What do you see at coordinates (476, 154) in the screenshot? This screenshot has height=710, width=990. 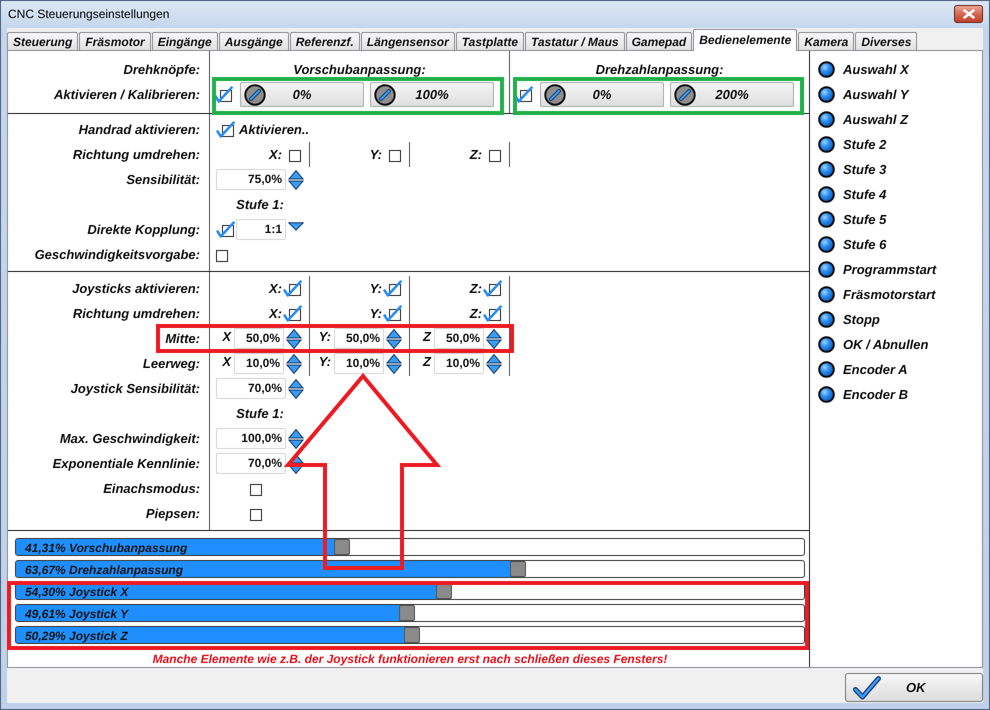 I see `axis-label: Z:` at bounding box center [476, 154].